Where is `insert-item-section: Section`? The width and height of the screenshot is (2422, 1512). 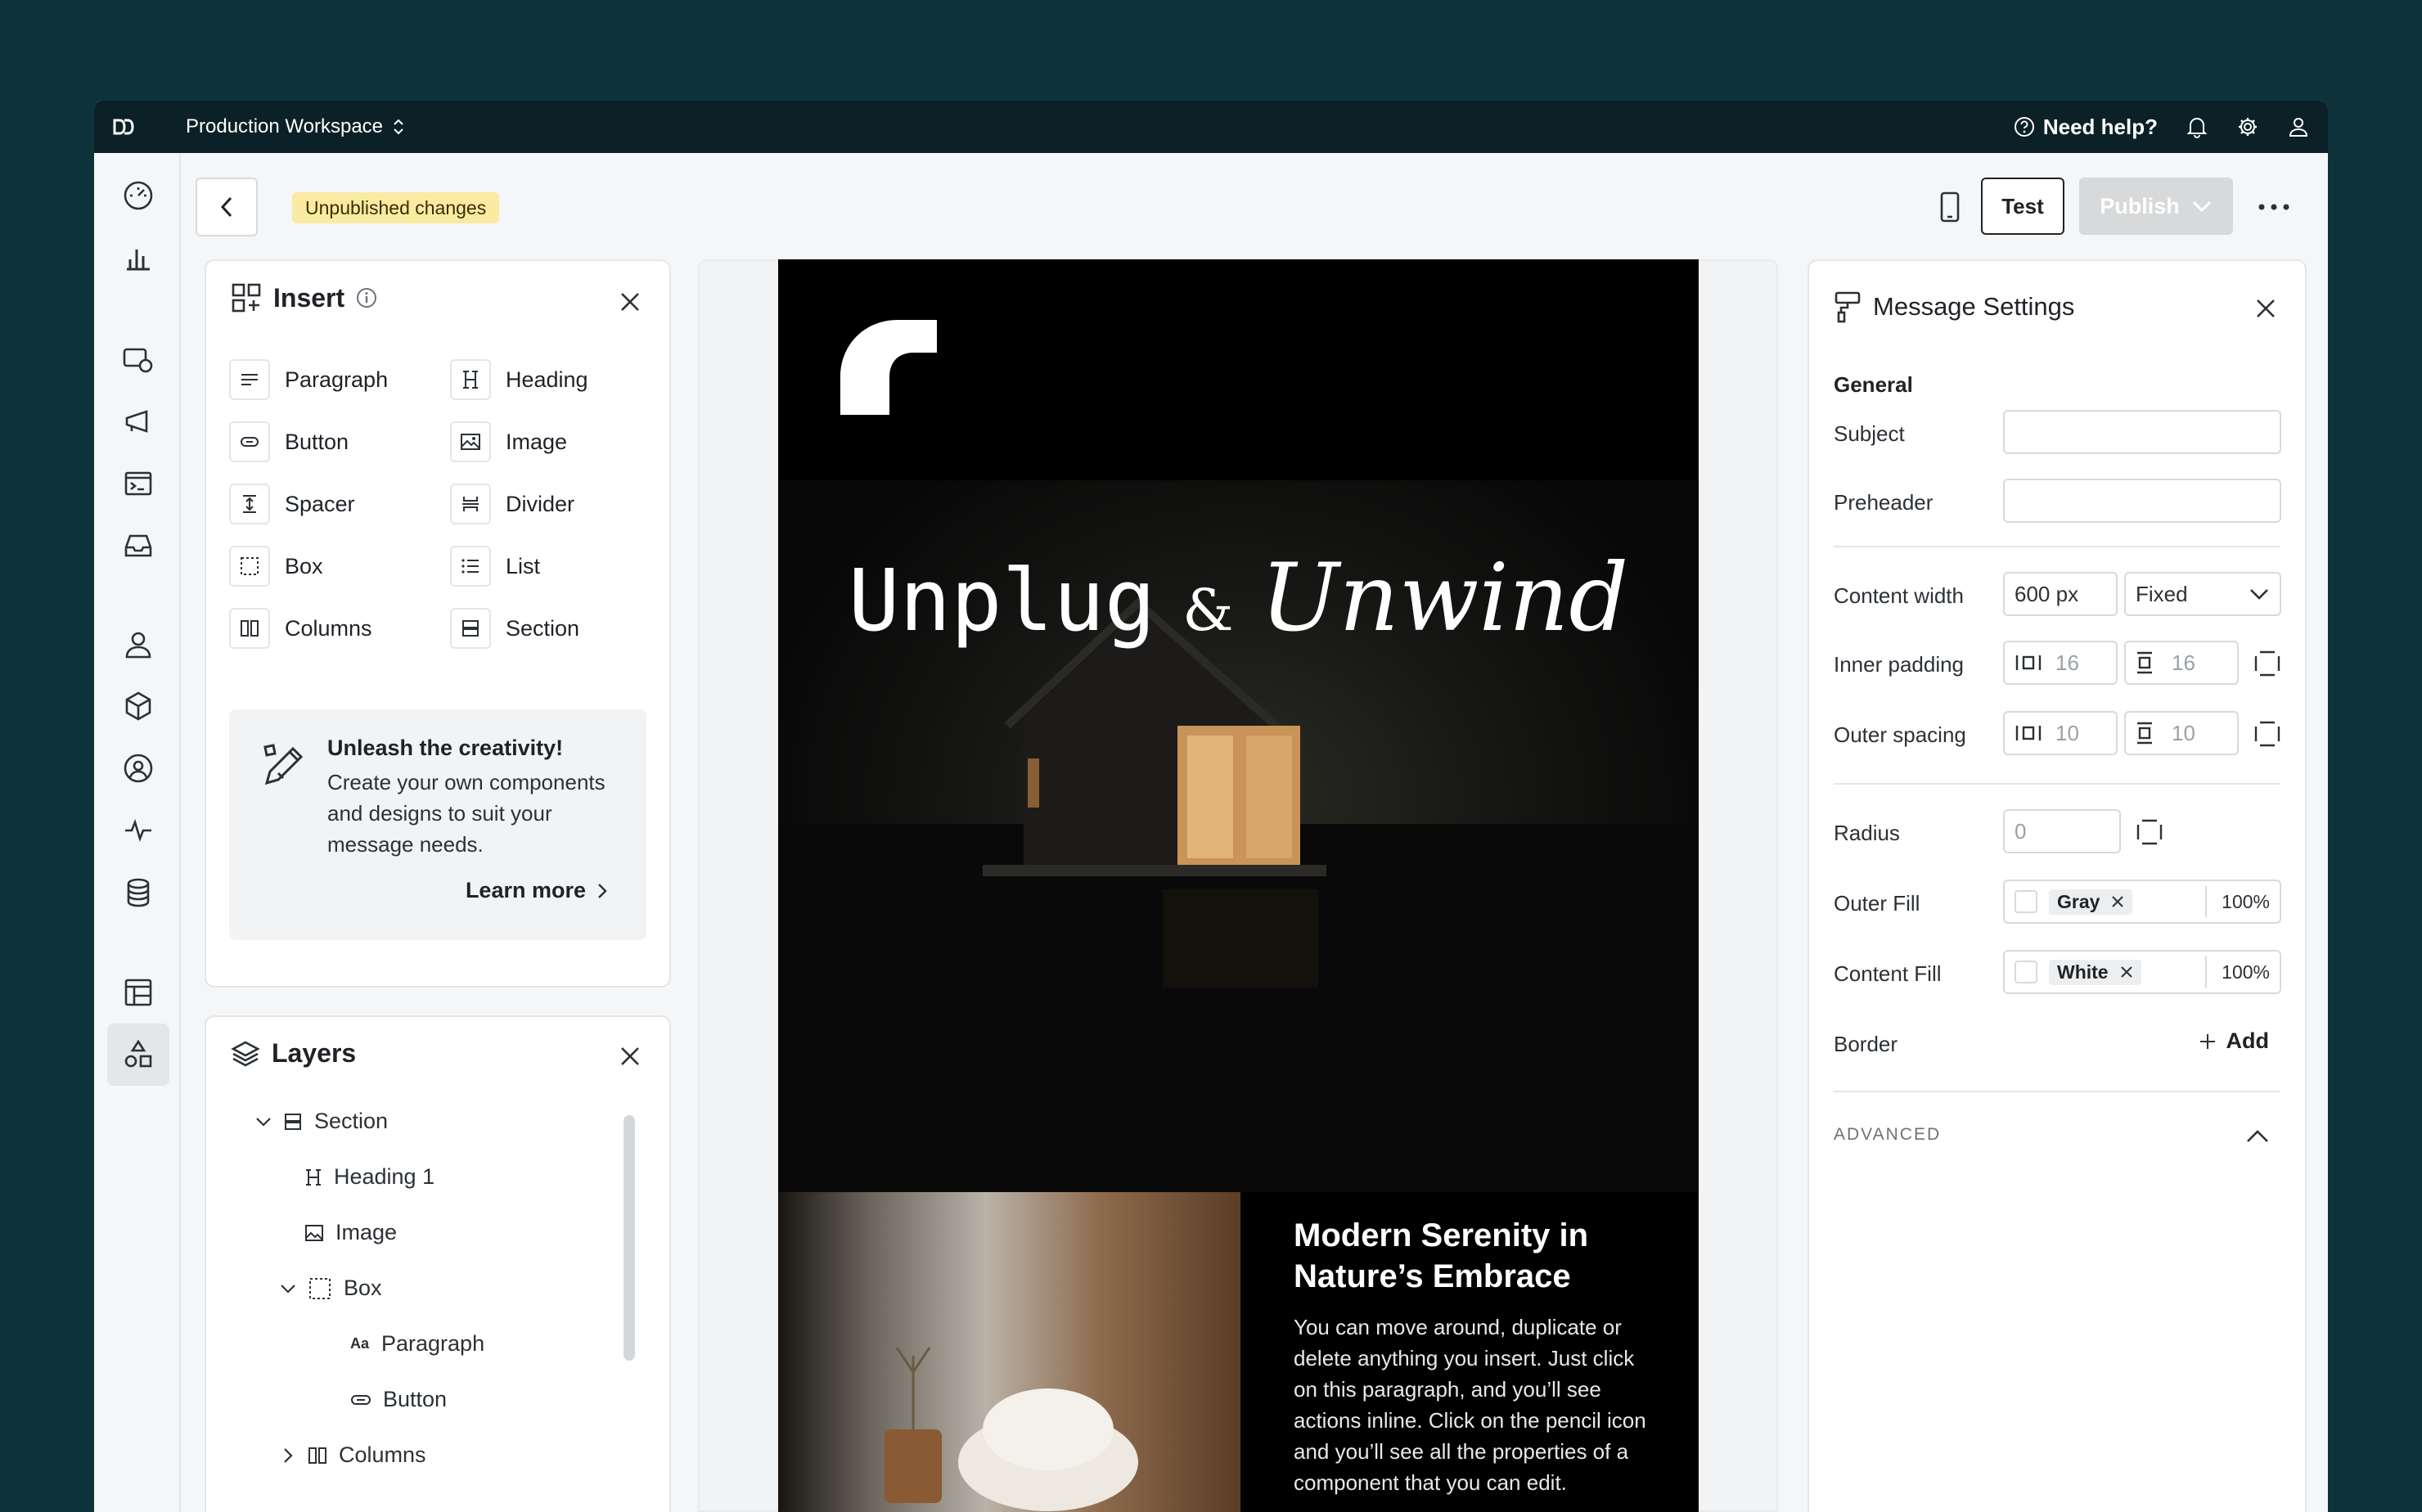
insert-item-section: Section is located at coordinates (514, 629).